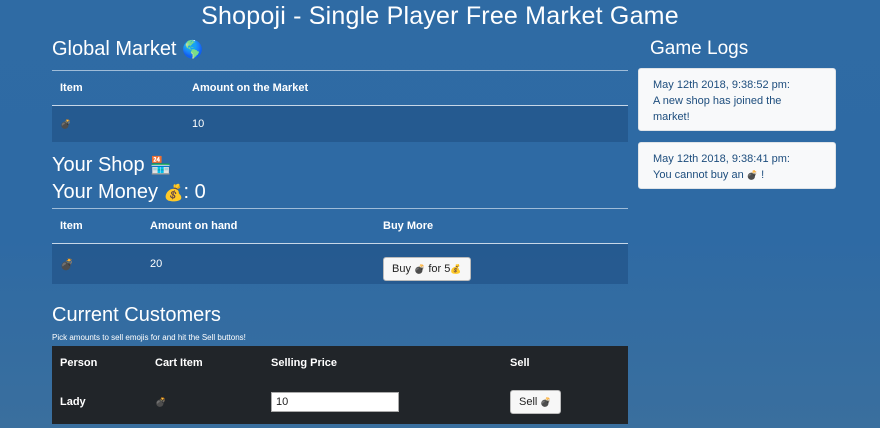 This screenshot has width=880, height=428. What do you see at coordinates (105, 192) in the screenshot?
I see `your-money-label: Your Money` at bounding box center [105, 192].